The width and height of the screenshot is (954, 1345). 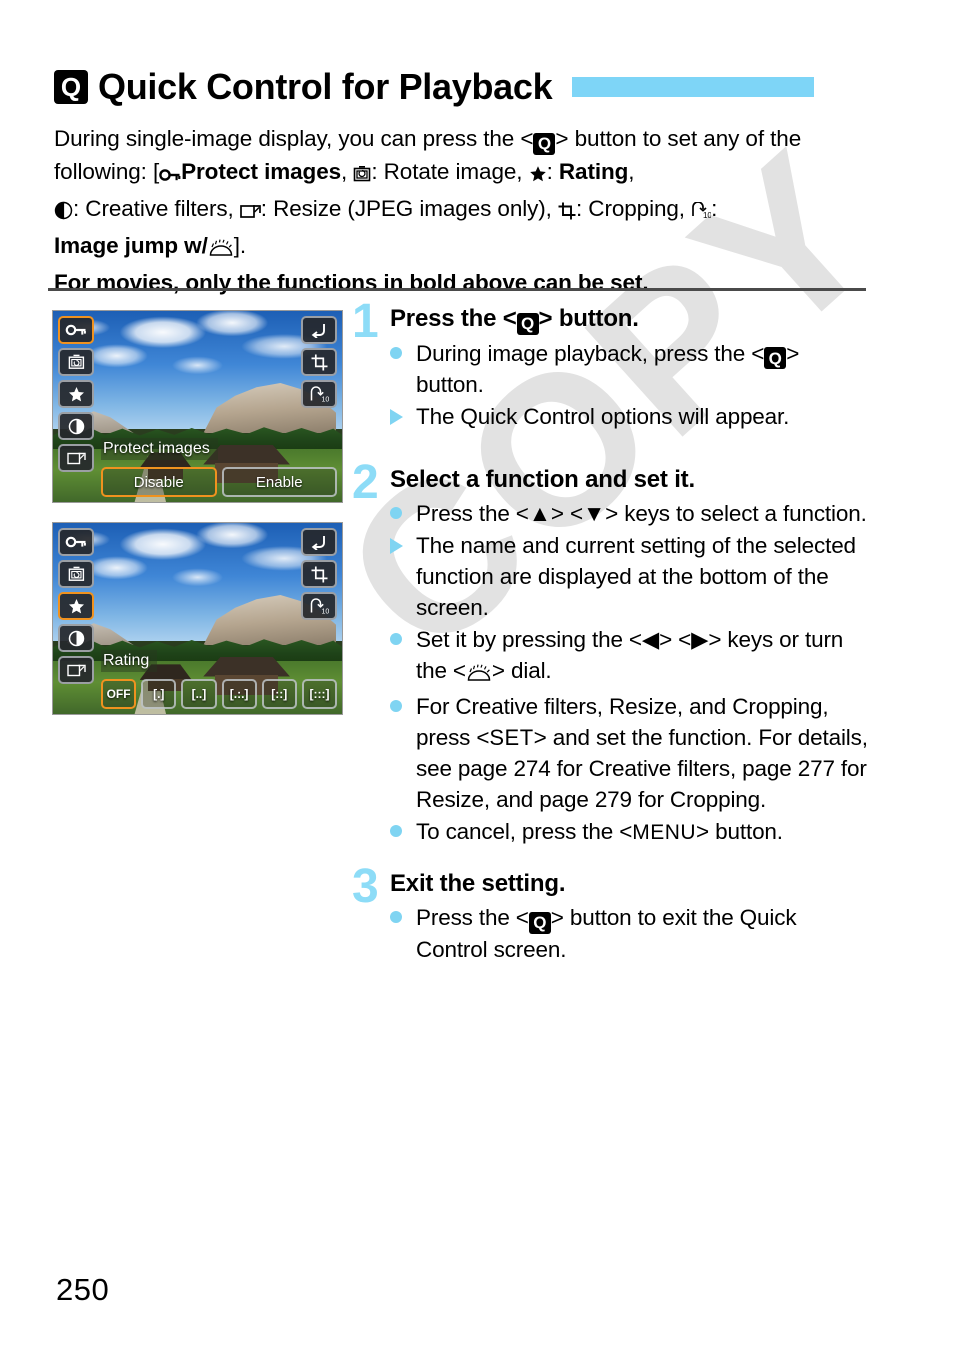 I want to click on rating-option-off: OFF, so click(x=119, y=694).